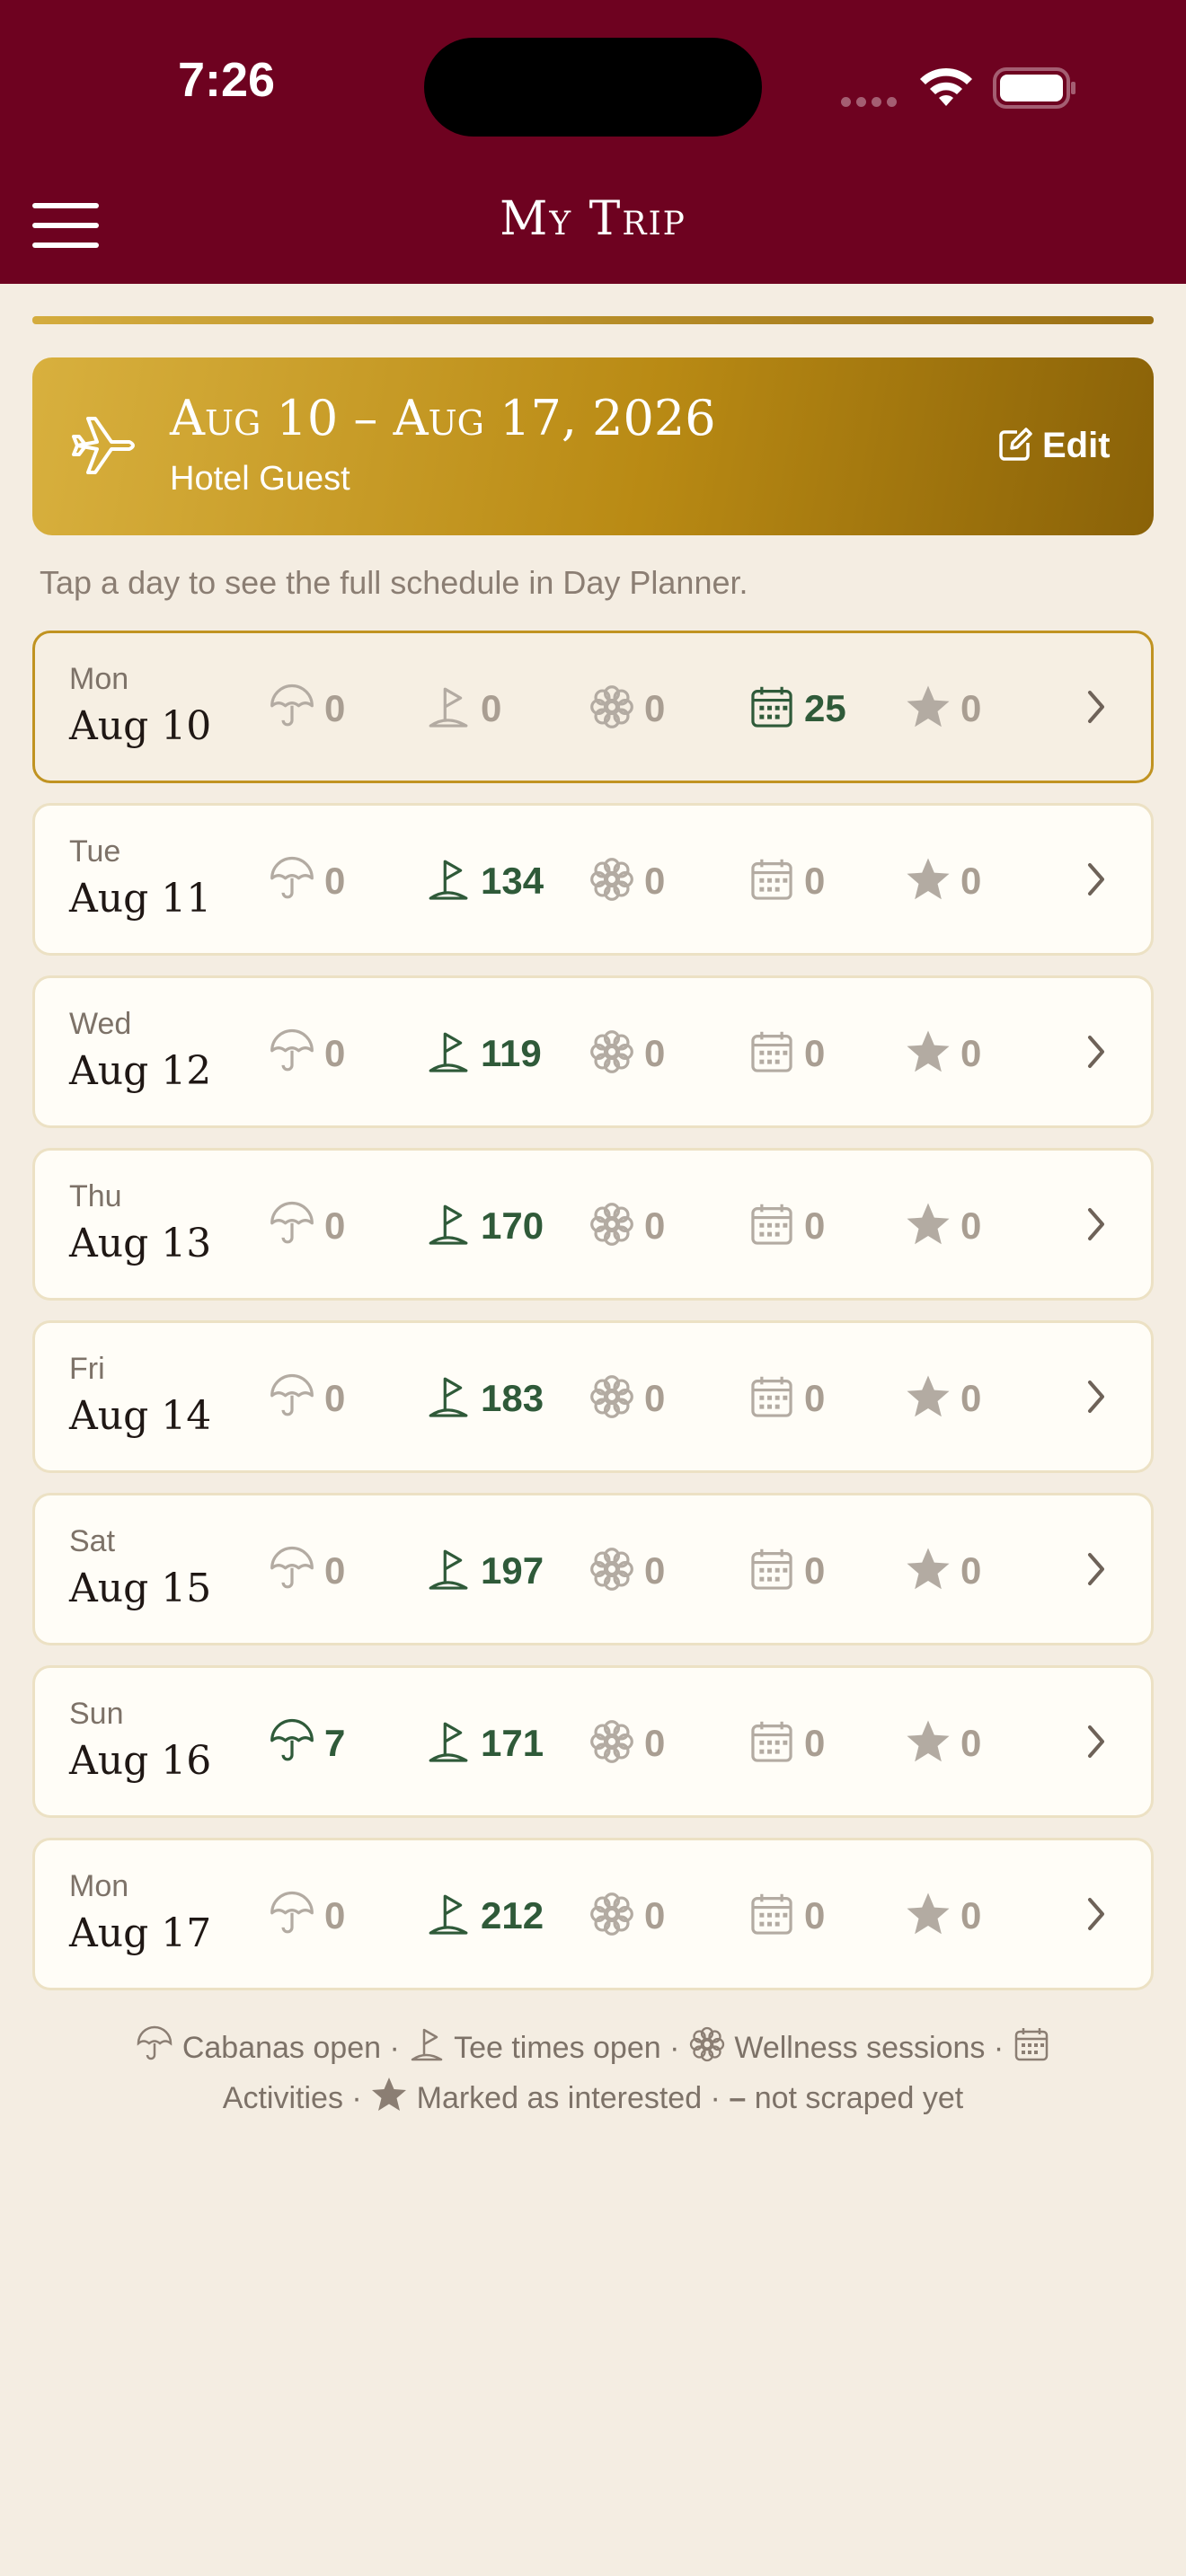  I want to click on day-date: Aug 17, so click(140, 1933).